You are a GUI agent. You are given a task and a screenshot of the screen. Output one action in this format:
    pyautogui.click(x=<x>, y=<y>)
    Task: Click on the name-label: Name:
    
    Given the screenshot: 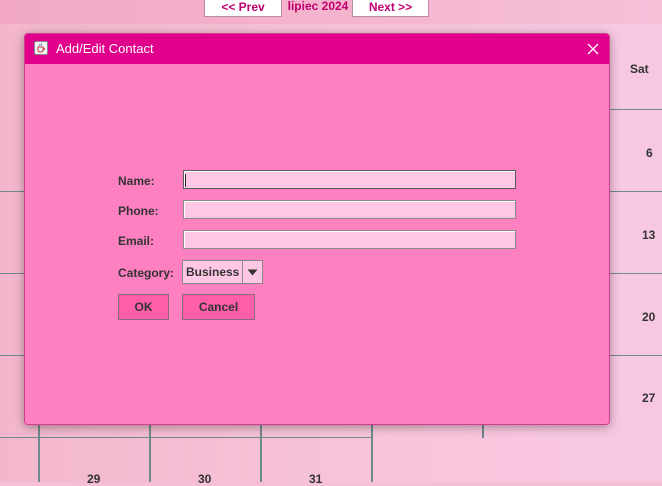 What is the action you would take?
    pyautogui.click(x=136, y=181)
    